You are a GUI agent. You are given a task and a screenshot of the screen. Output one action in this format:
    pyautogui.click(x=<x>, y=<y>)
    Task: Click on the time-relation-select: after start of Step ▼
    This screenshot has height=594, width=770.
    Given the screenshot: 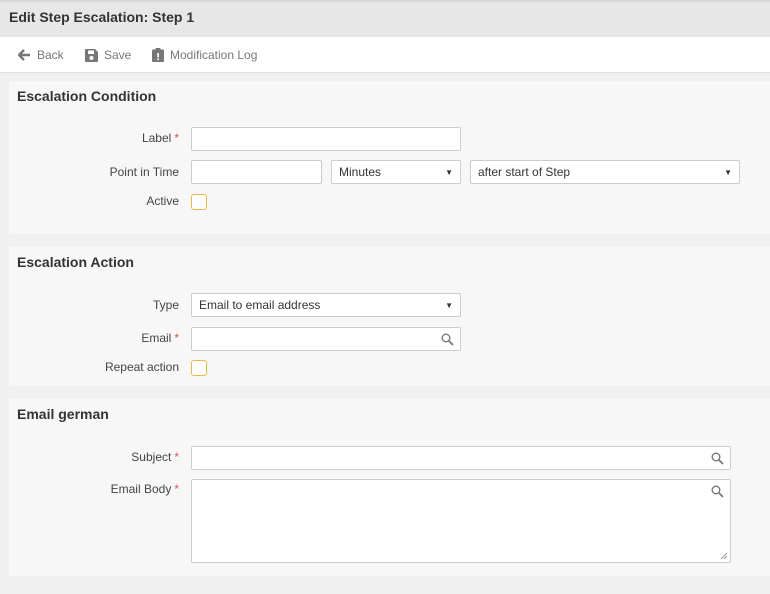 What is the action you would take?
    pyautogui.click(x=605, y=172)
    